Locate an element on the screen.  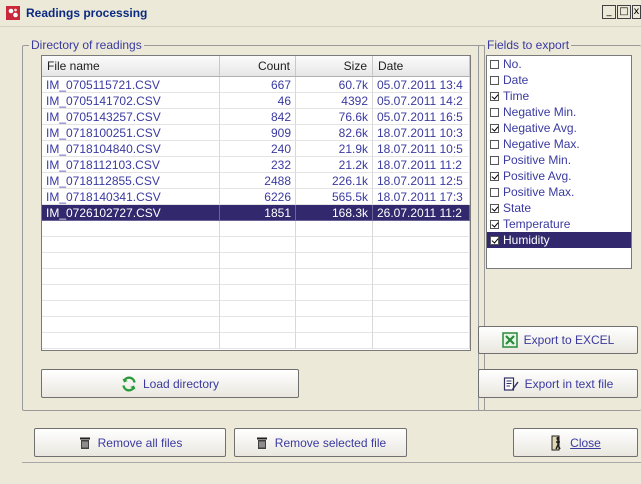
title-bar: Readings processing _ □ x is located at coordinates (320, 13).